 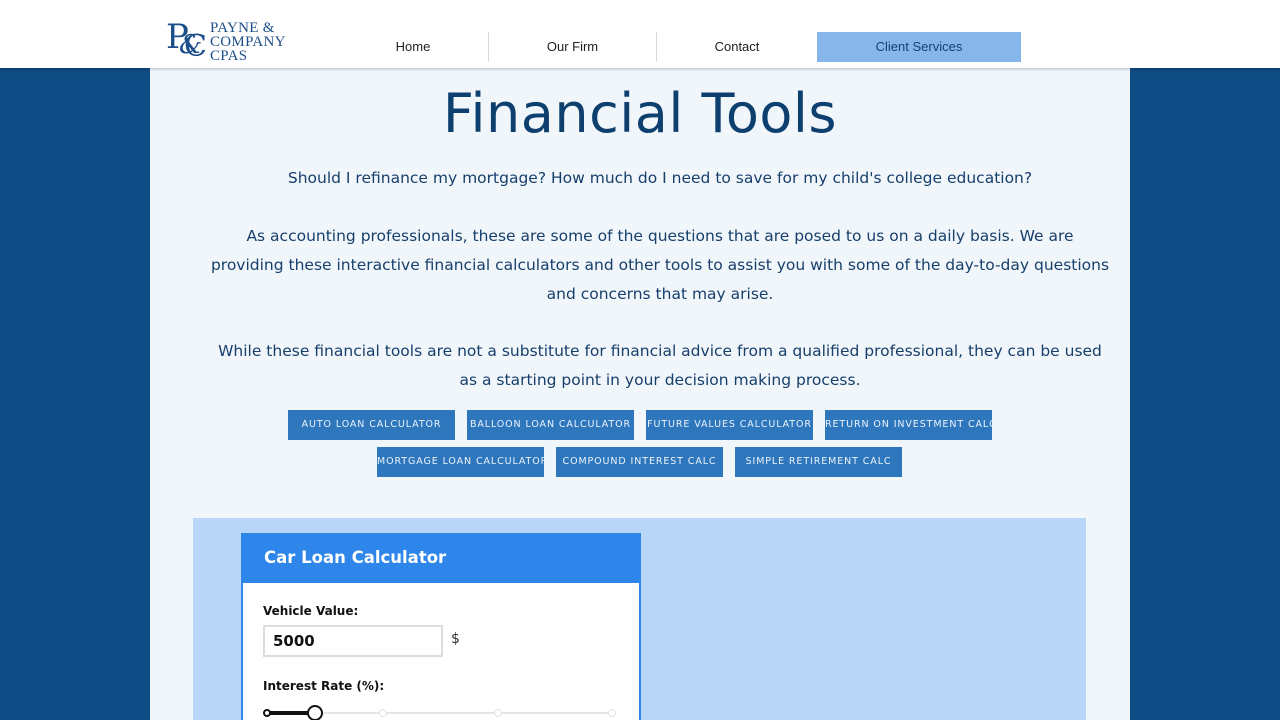 What do you see at coordinates (572, 47) in the screenshot?
I see `nav-item-our-firm: Our Firm` at bounding box center [572, 47].